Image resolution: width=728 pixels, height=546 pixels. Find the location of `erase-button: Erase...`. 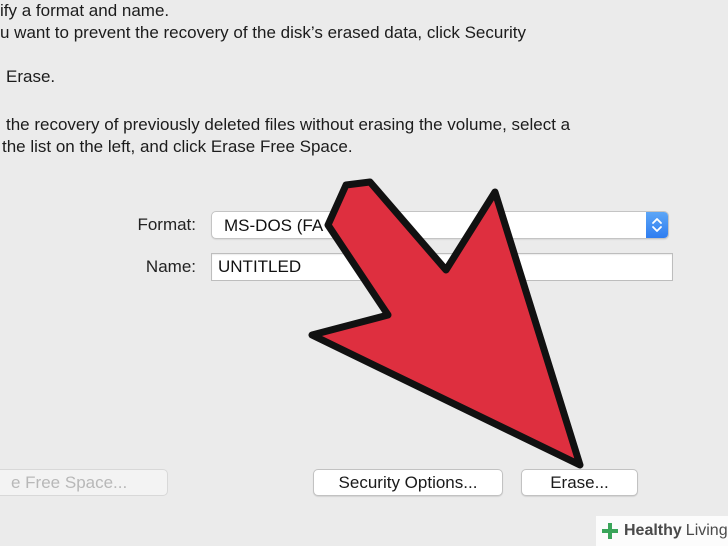

erase-button: Erase... is located at coordinates (579, 482).